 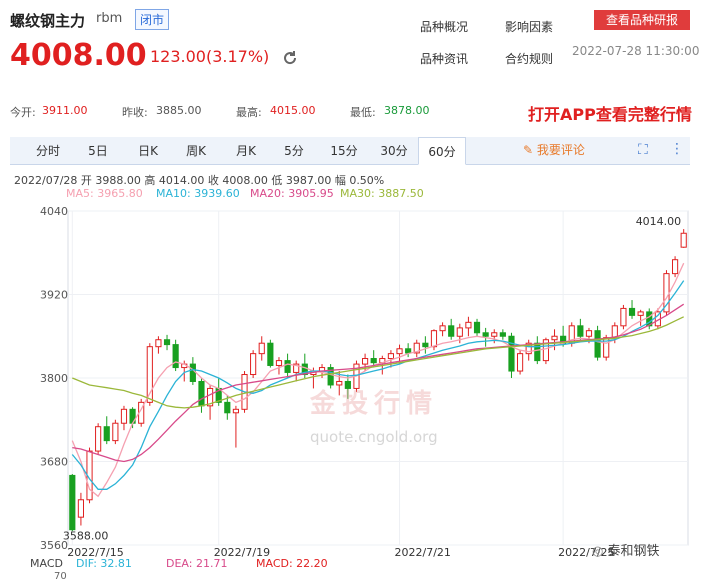 What do you see at coordinates (197, 563) in the screenshot?
I see `macd-dea: DEA: 21.71` at bounding box center [197, 563].